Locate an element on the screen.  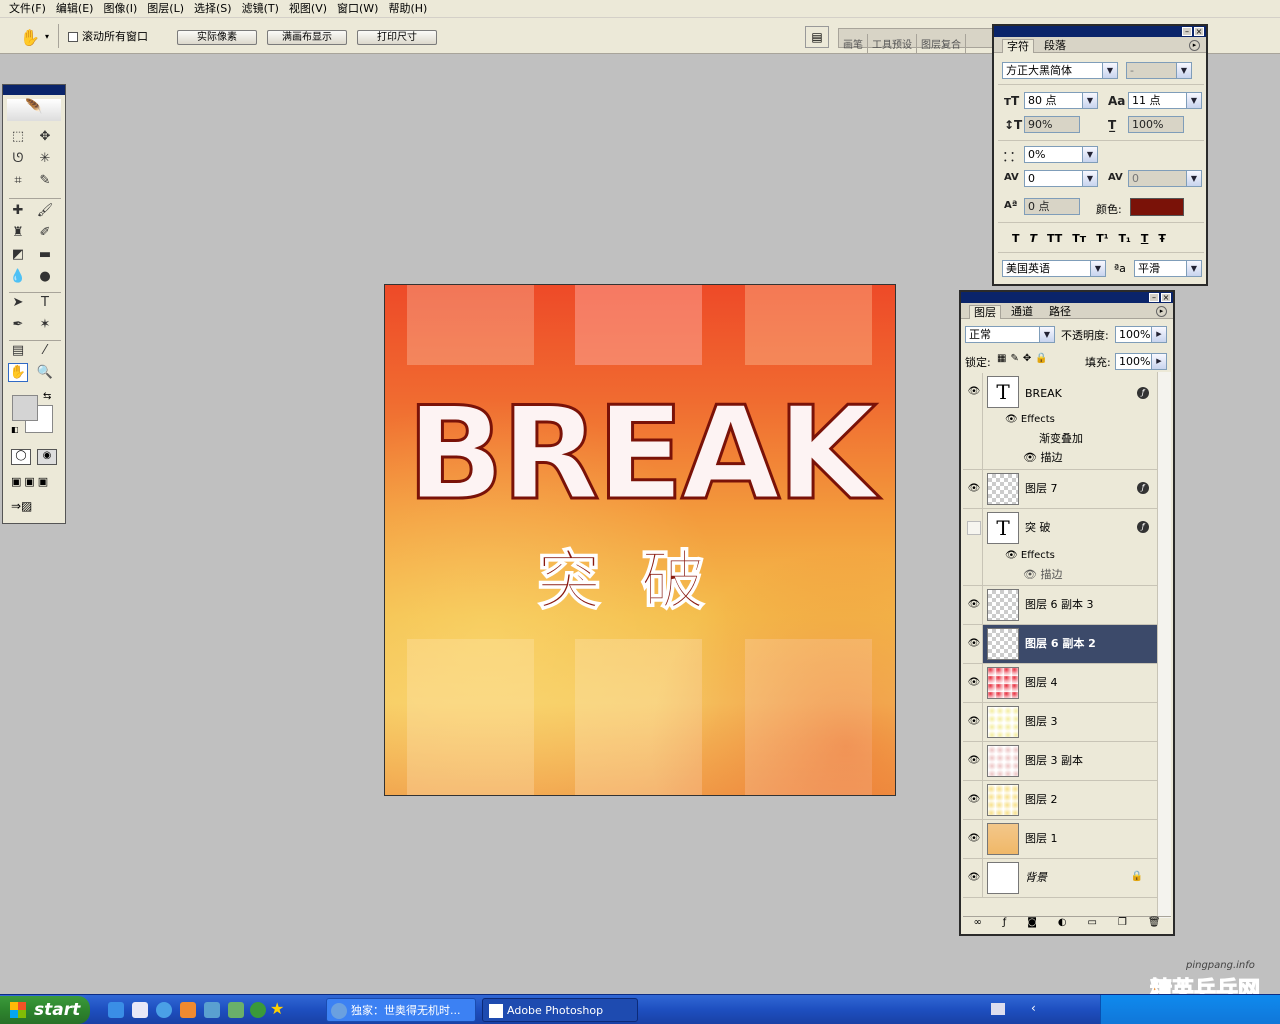
marquee-tool-icon: ⬚ is located at coordinates (18, 136).